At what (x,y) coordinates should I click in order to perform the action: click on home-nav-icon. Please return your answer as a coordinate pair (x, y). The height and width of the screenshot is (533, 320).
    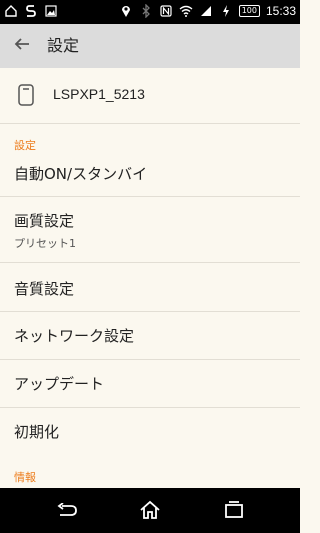
    Looking at the image, I should click on (150, 510).